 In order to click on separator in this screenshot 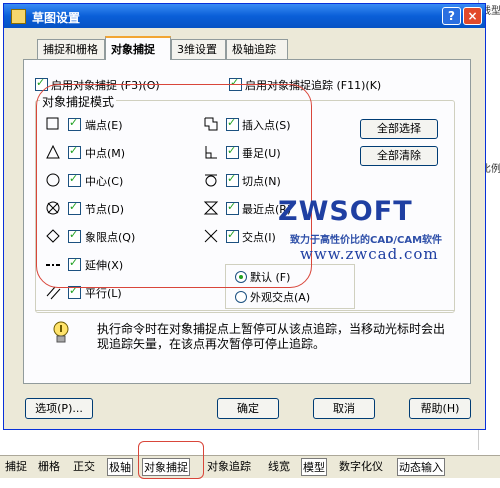, I will do `click(245, 310)`.